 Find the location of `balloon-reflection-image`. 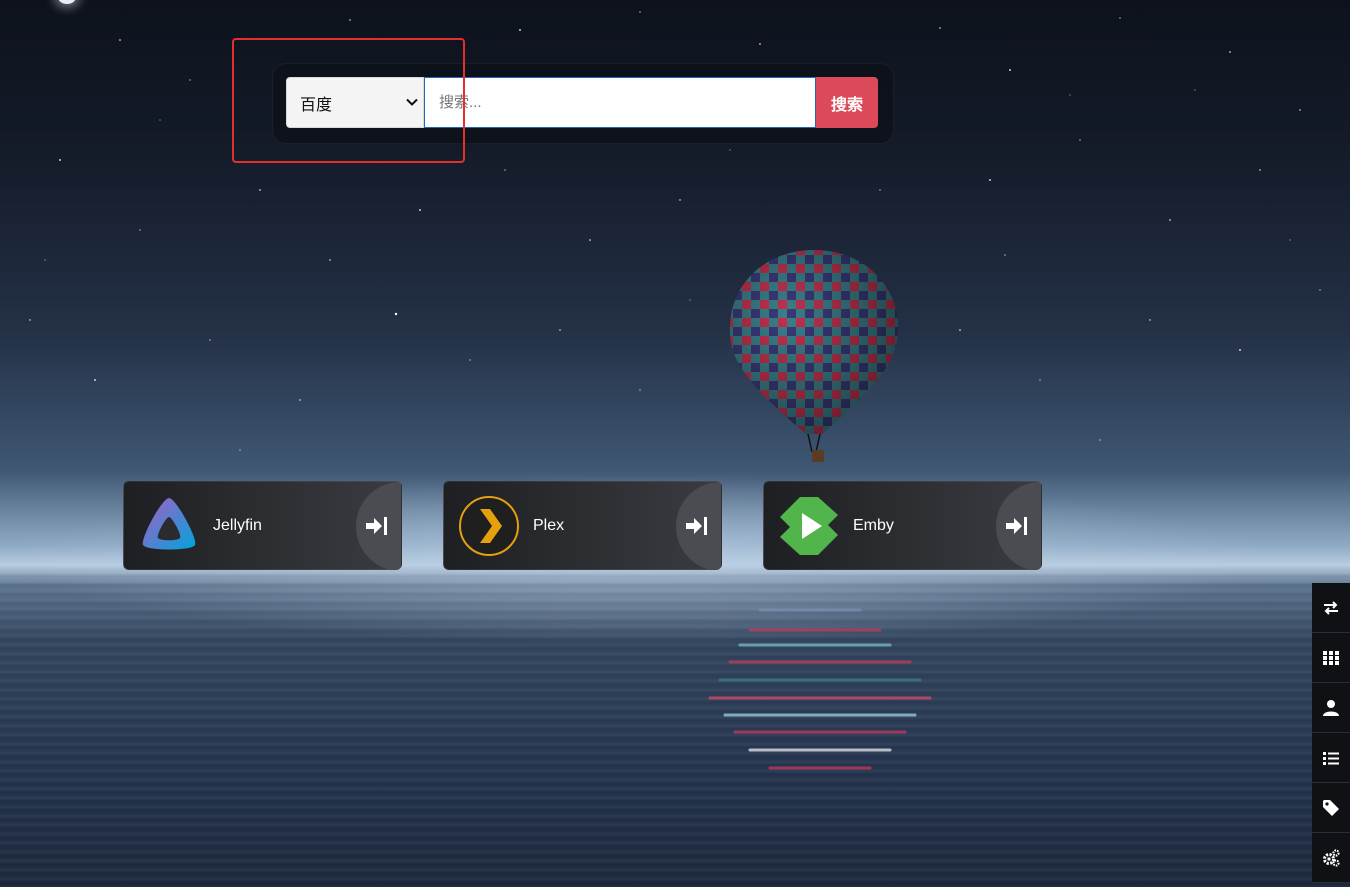

balloon-reflection-image is located at coordinates (820, 689).